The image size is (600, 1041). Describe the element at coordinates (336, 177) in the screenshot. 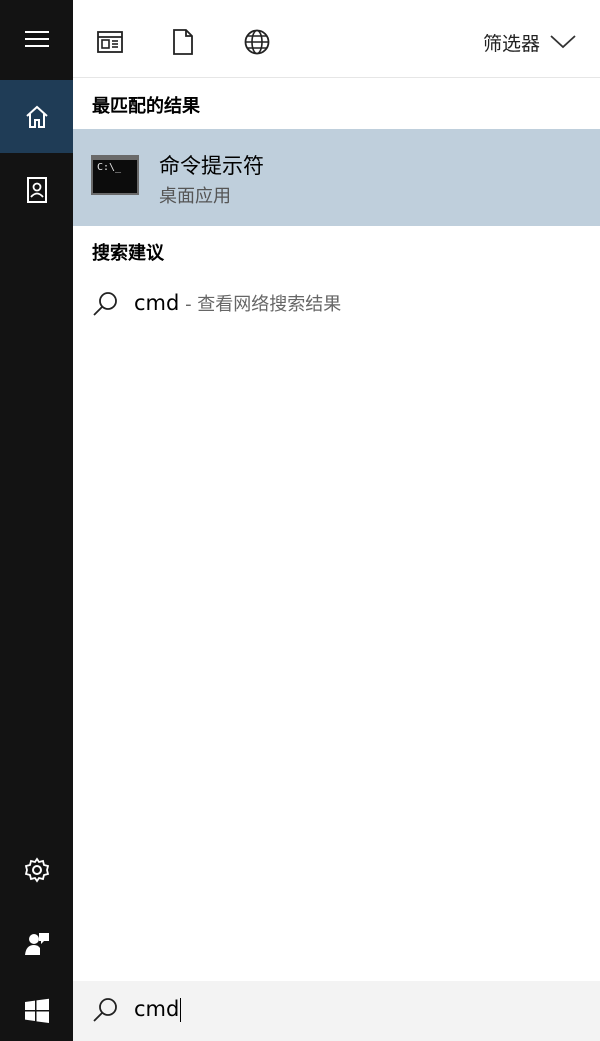

I see `best-match-result: C:\_ 命令提示符 桌面应用` at that location.